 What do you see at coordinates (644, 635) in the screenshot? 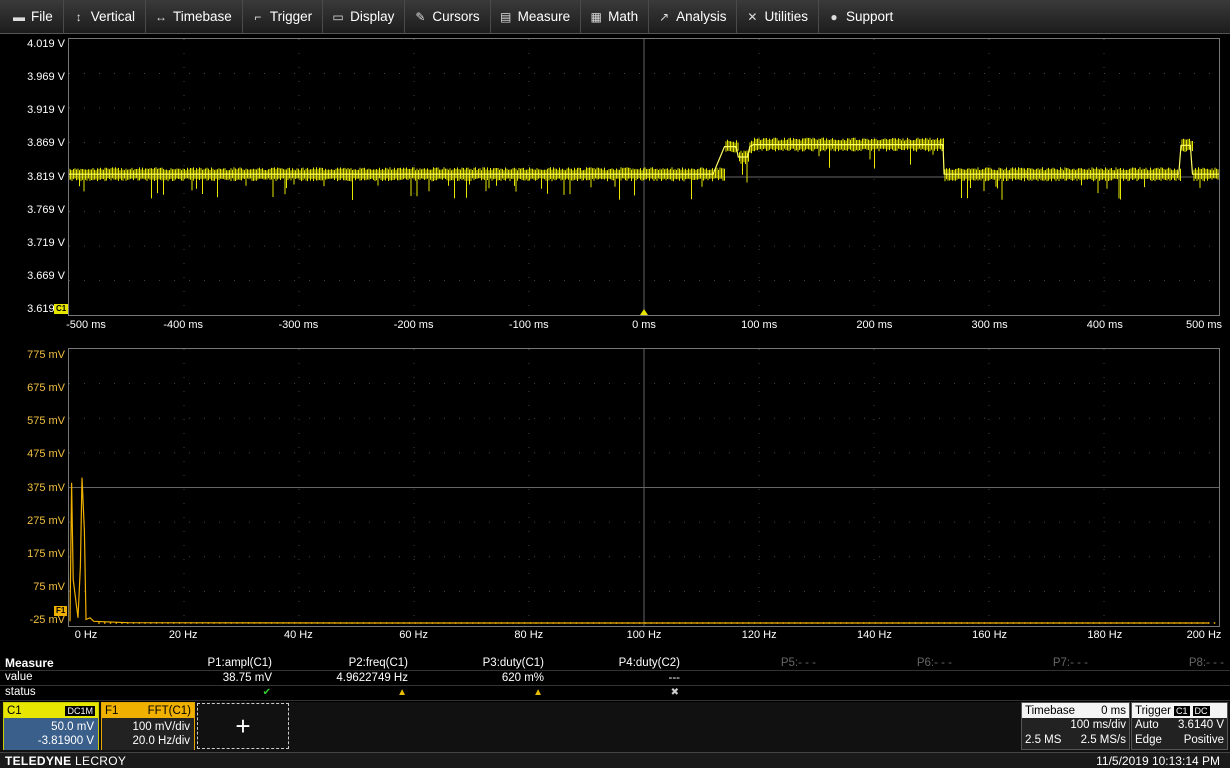
I see `x-tick-label: 100 Hz` at bounding box center [644, 635].